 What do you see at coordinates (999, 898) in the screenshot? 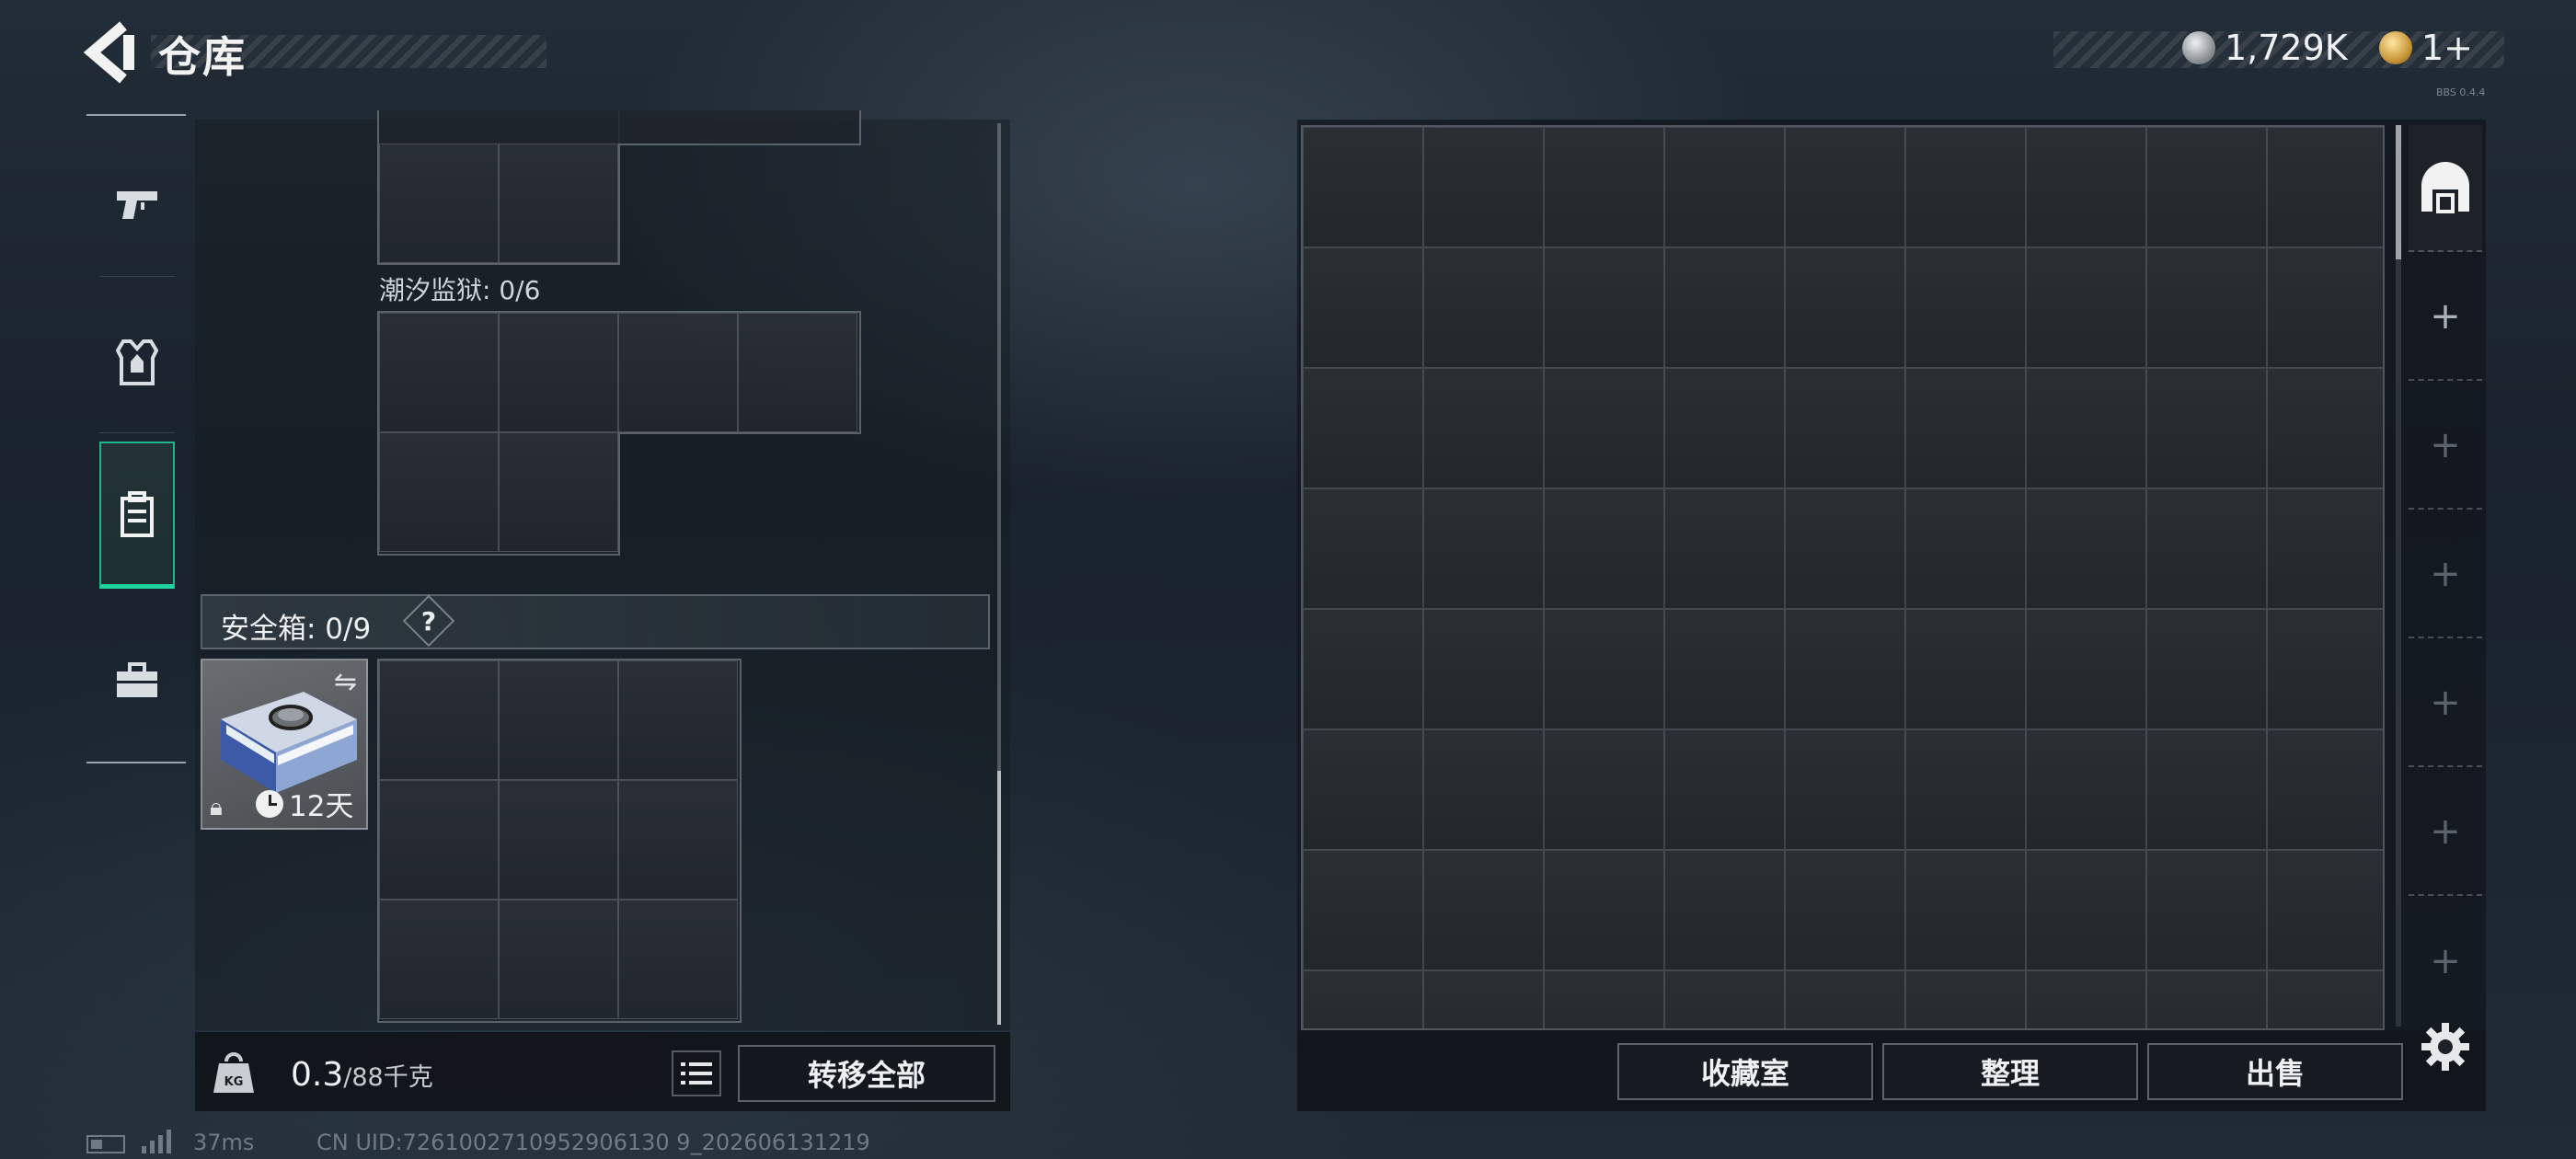
I see `loadout-scrollbar-thumb` at bounding box center [999, 898].